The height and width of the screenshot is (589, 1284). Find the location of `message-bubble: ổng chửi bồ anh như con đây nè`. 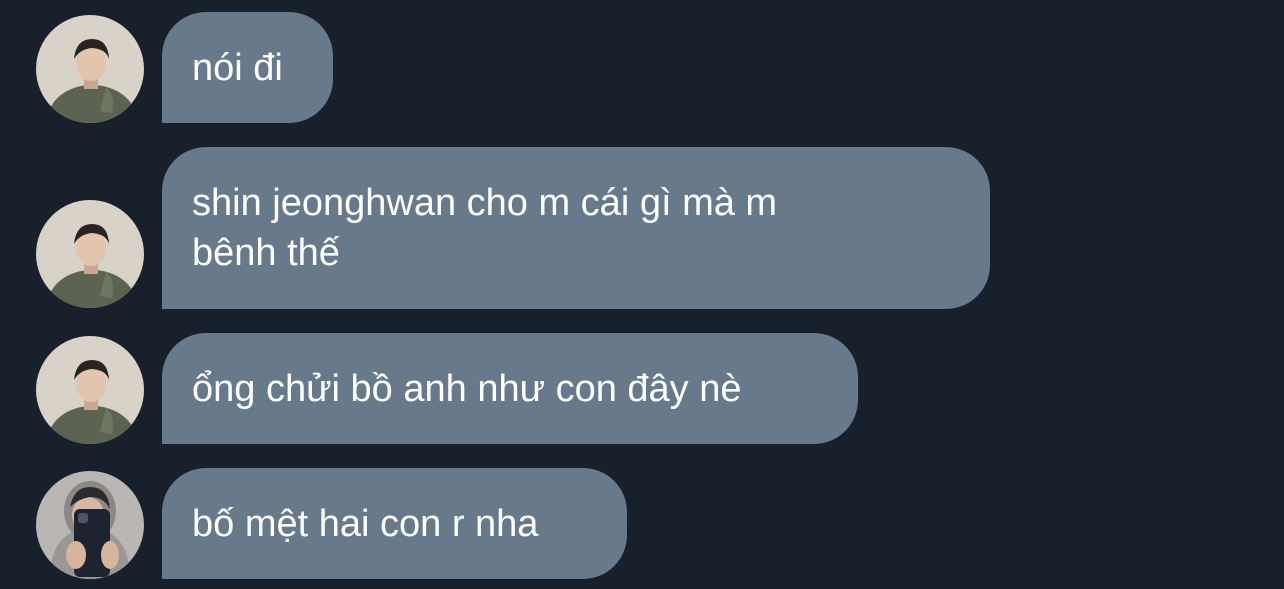

message-bubble: ổng chửi bồ anh như con đây nè is located at coordinates (510, 388).